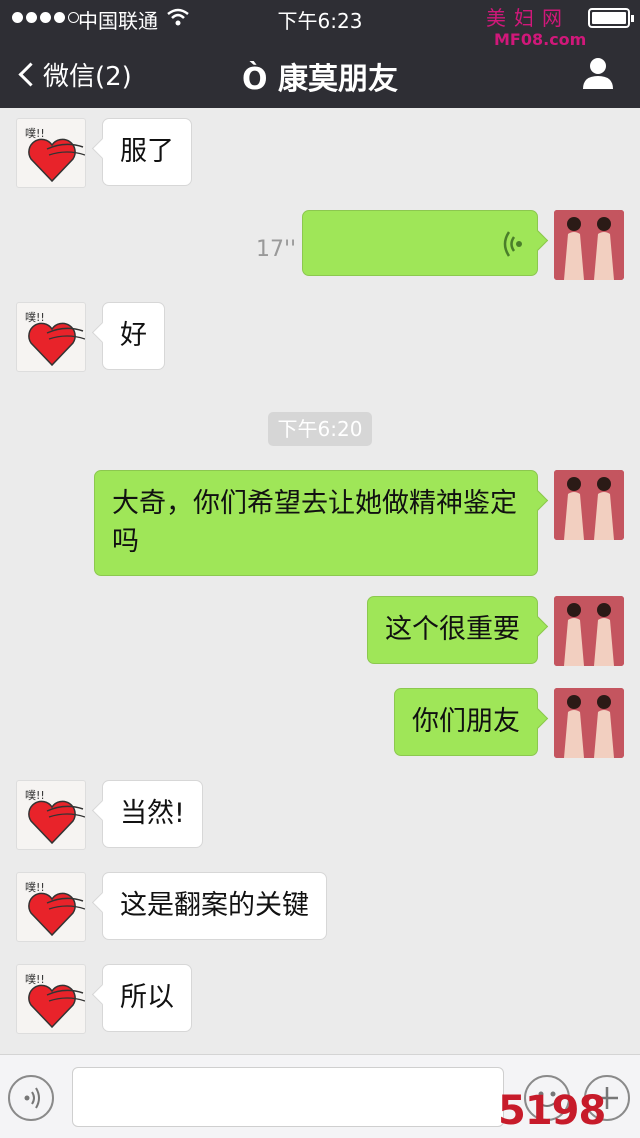 This screenshot has width=640, height=1138. I want to click on top-bar: 中国联通 下午6:23 美妇网 MF08.com 微信(2) Ò 康莫朋友, so click(320, 54).